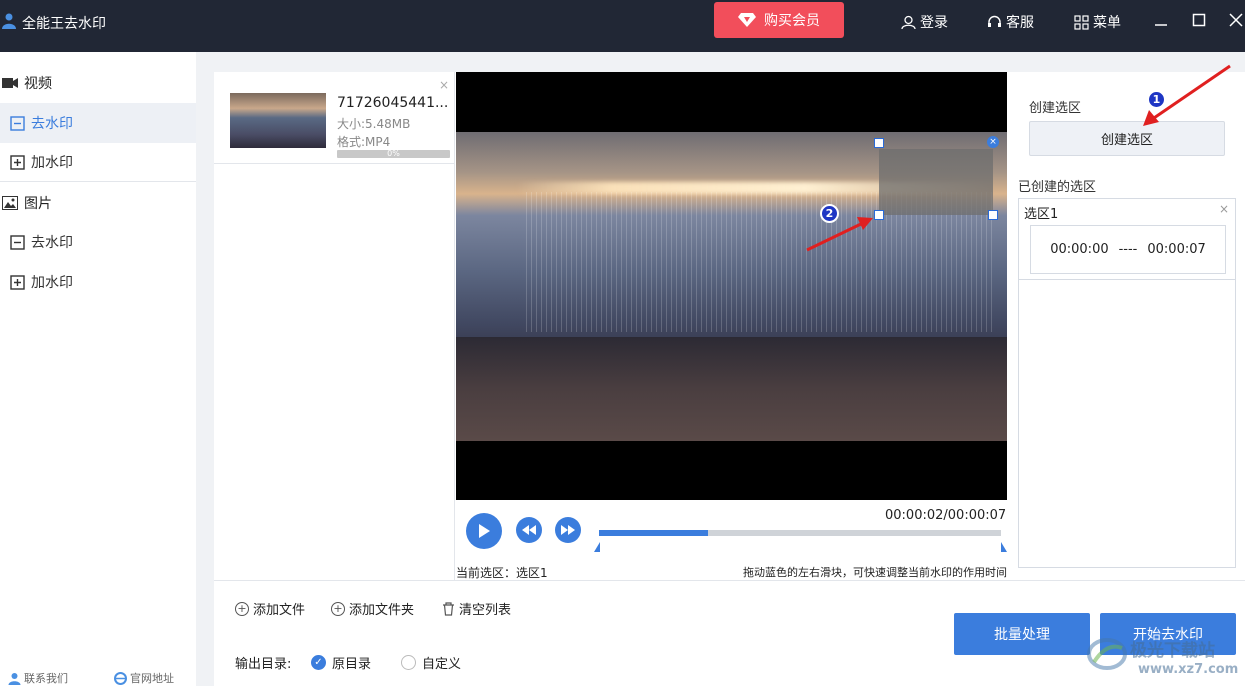 The width and height of the screenshot is (1245, 686). What do you see at coordinates (9, 21) in the screenshot?
I see `app-logo-icon` at bounding box center [9, 21].